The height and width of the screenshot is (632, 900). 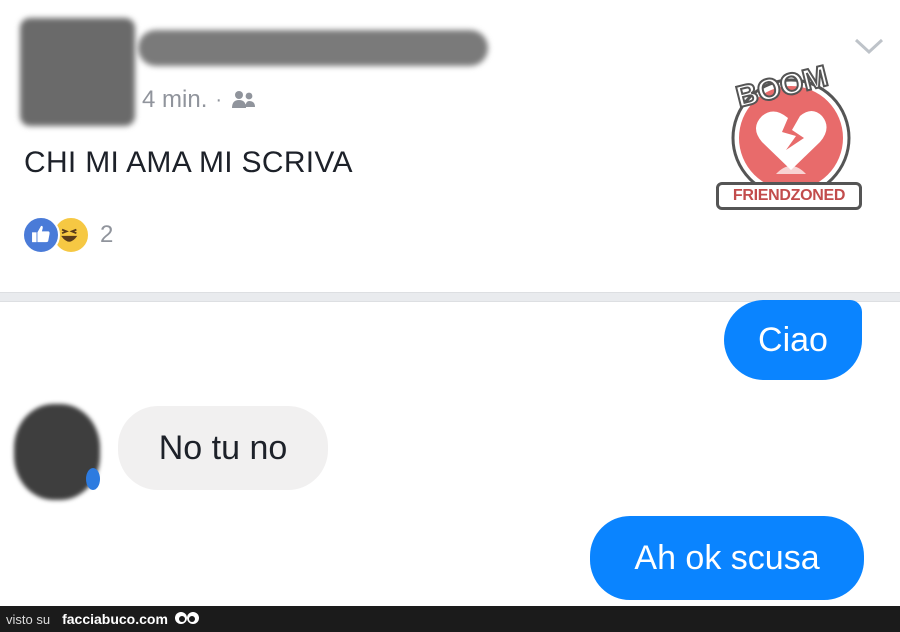 What do you see at coordinates (186, 618) in the screenshot?
I see `eyes-icon` at bounding box center [186, 618].